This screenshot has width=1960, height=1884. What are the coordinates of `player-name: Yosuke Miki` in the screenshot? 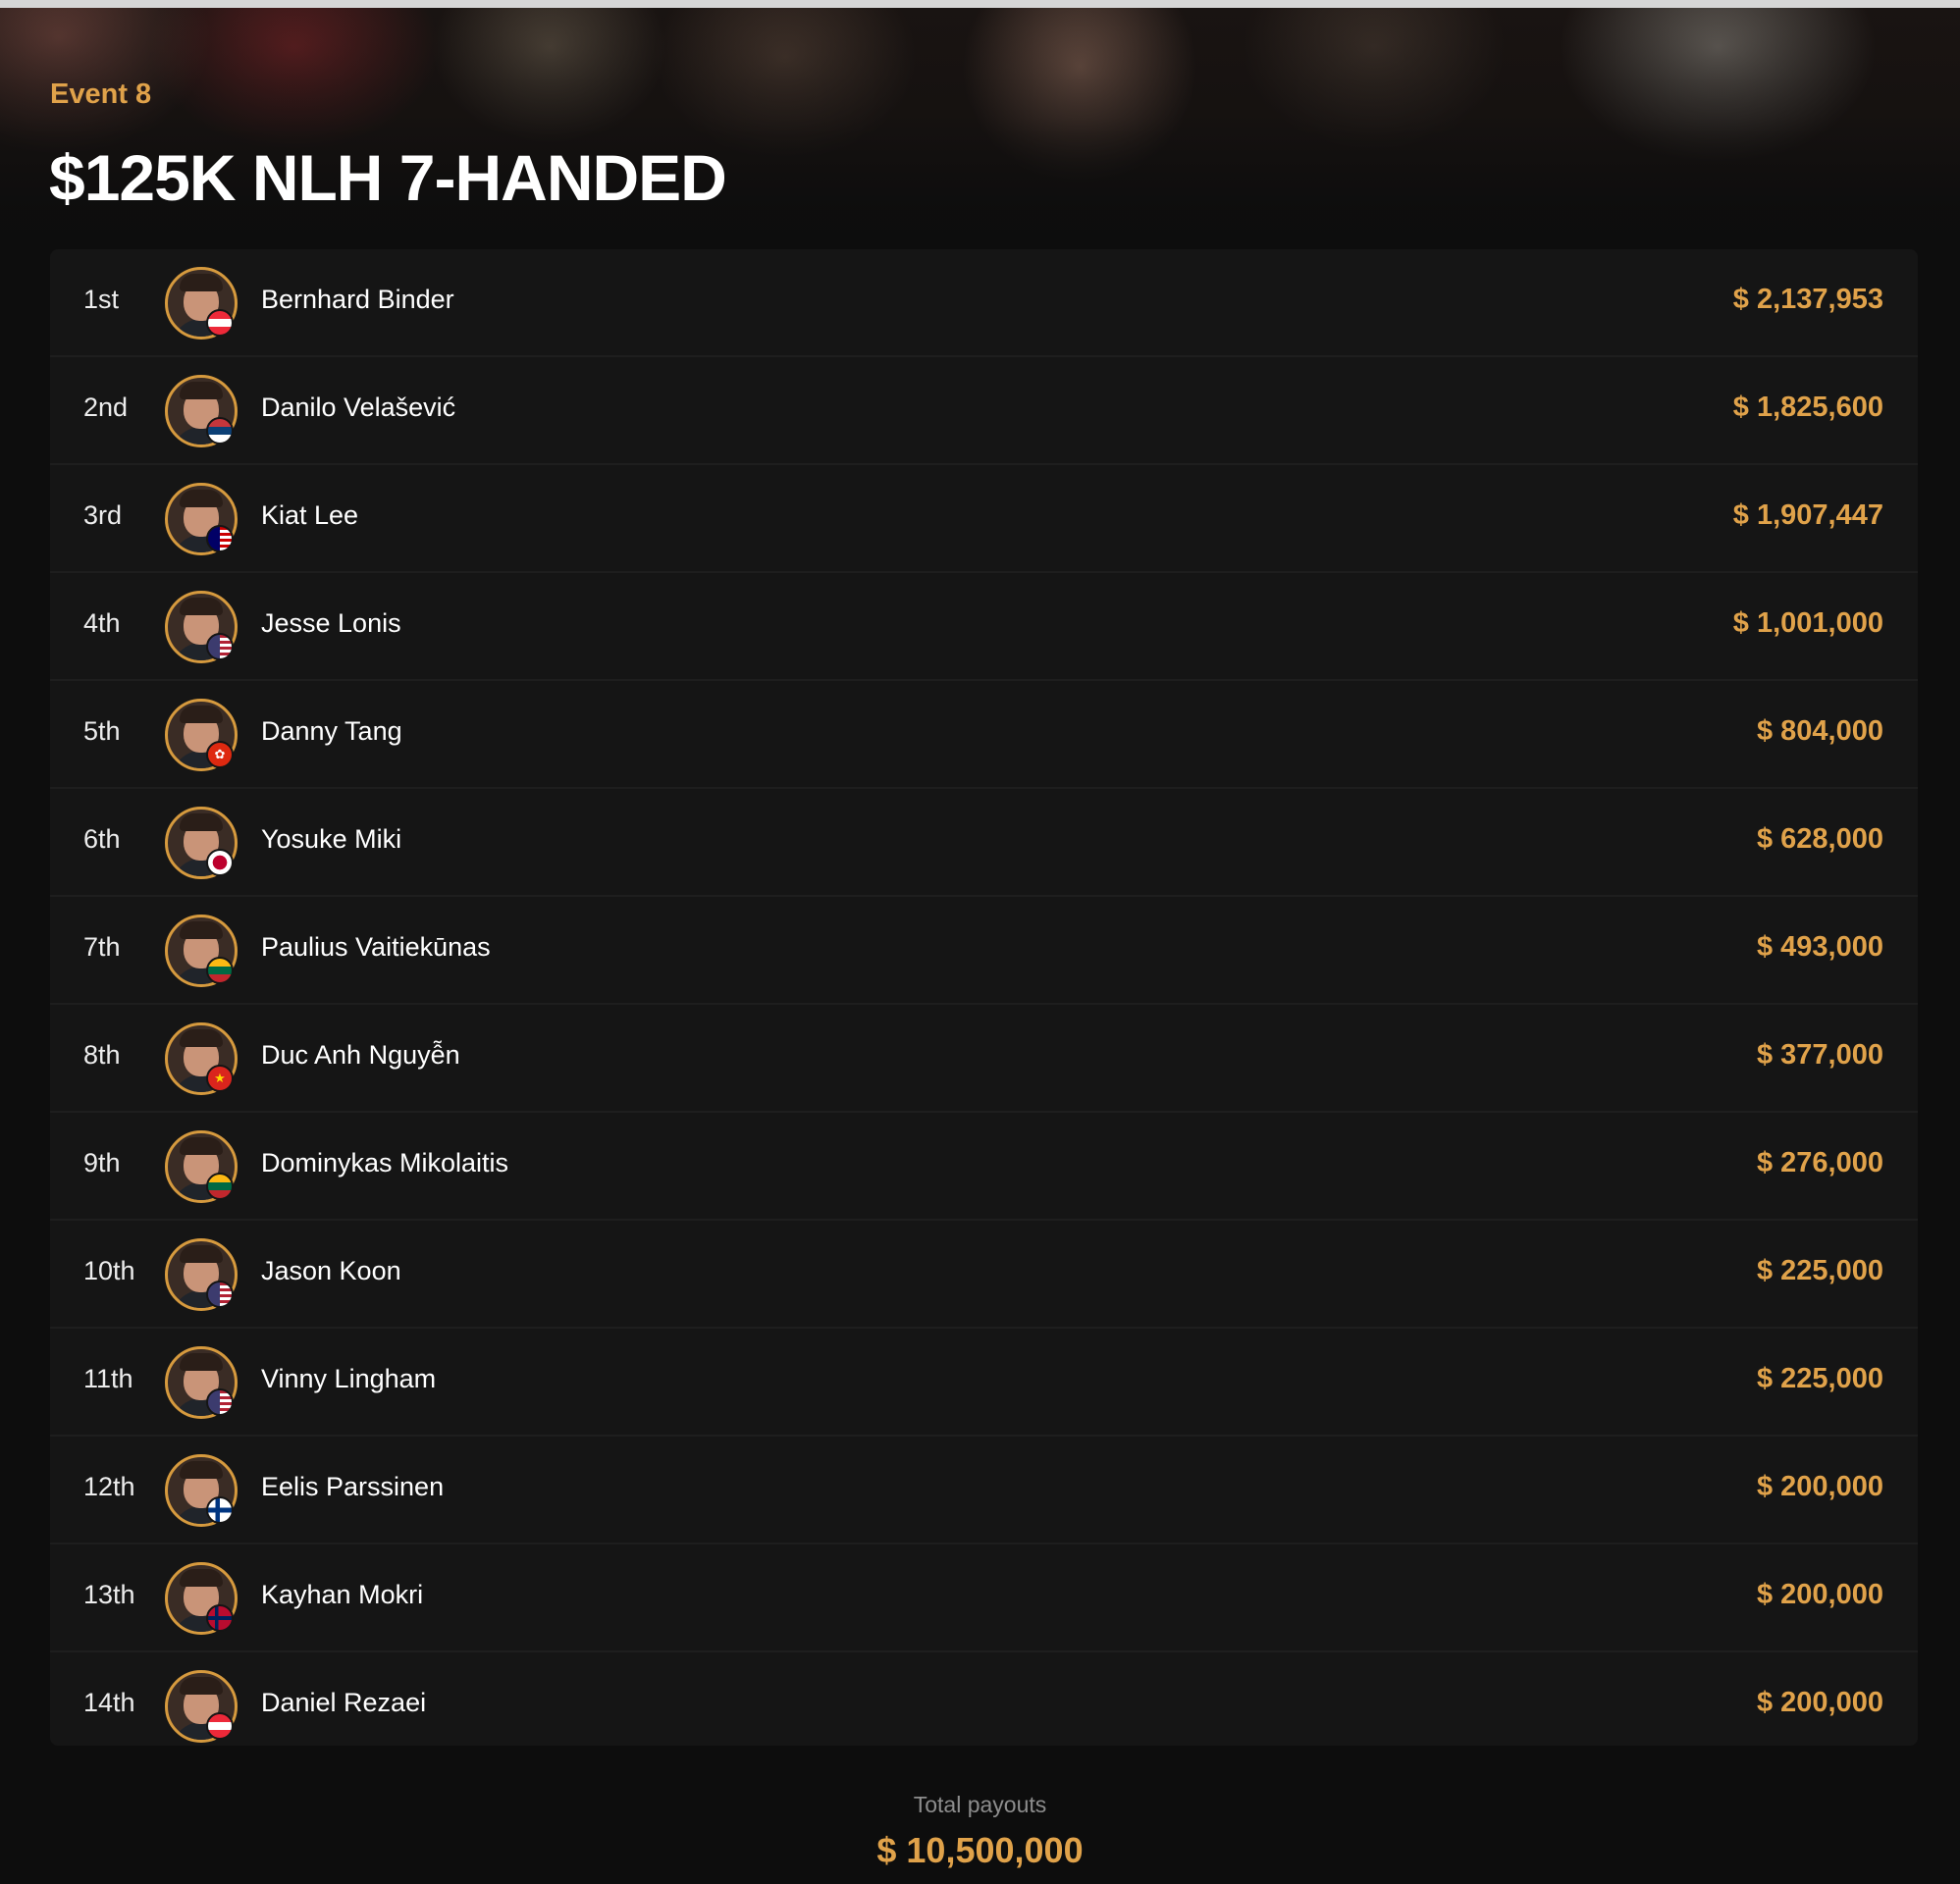 It's located at (331, 839).